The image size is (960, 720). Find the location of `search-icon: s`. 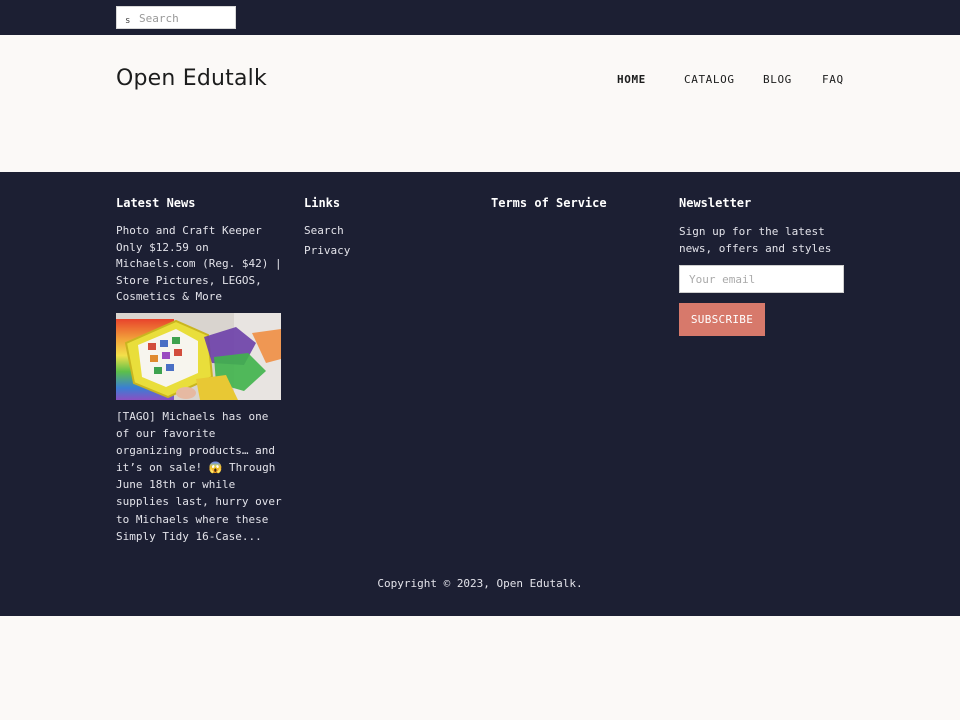

search-icon: s is located at coordinates (127, 21).